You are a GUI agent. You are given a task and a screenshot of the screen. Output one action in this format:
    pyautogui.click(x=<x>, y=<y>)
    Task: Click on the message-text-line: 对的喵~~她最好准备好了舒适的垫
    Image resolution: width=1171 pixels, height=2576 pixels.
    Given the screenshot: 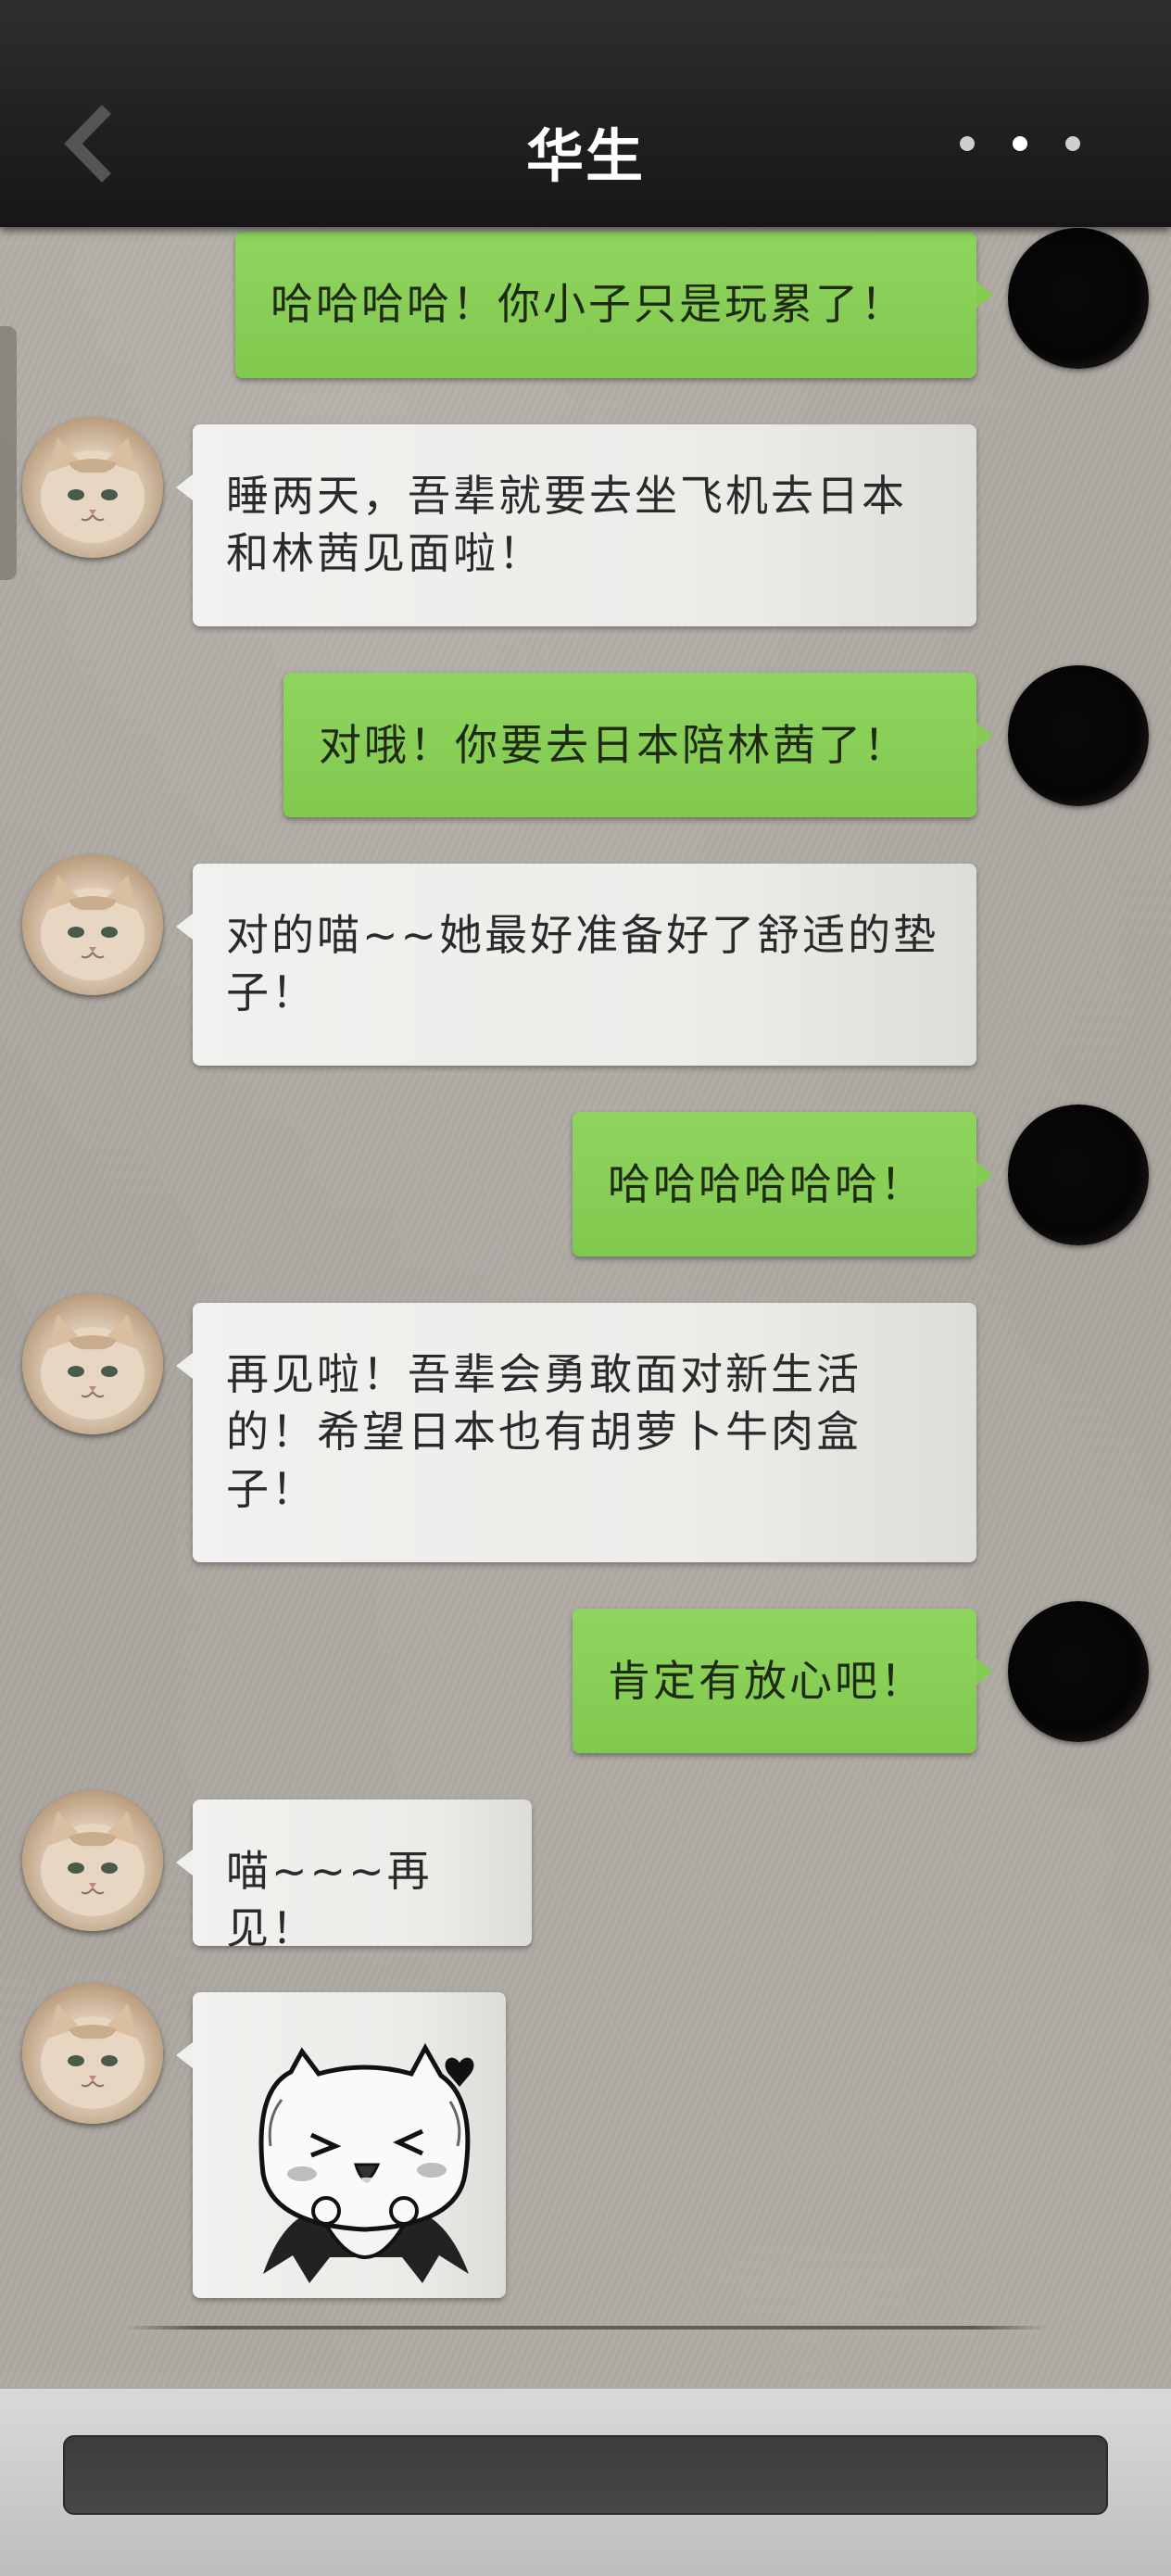 What is the action you would take?
    pyautogui.click(x=583, y=935)
    